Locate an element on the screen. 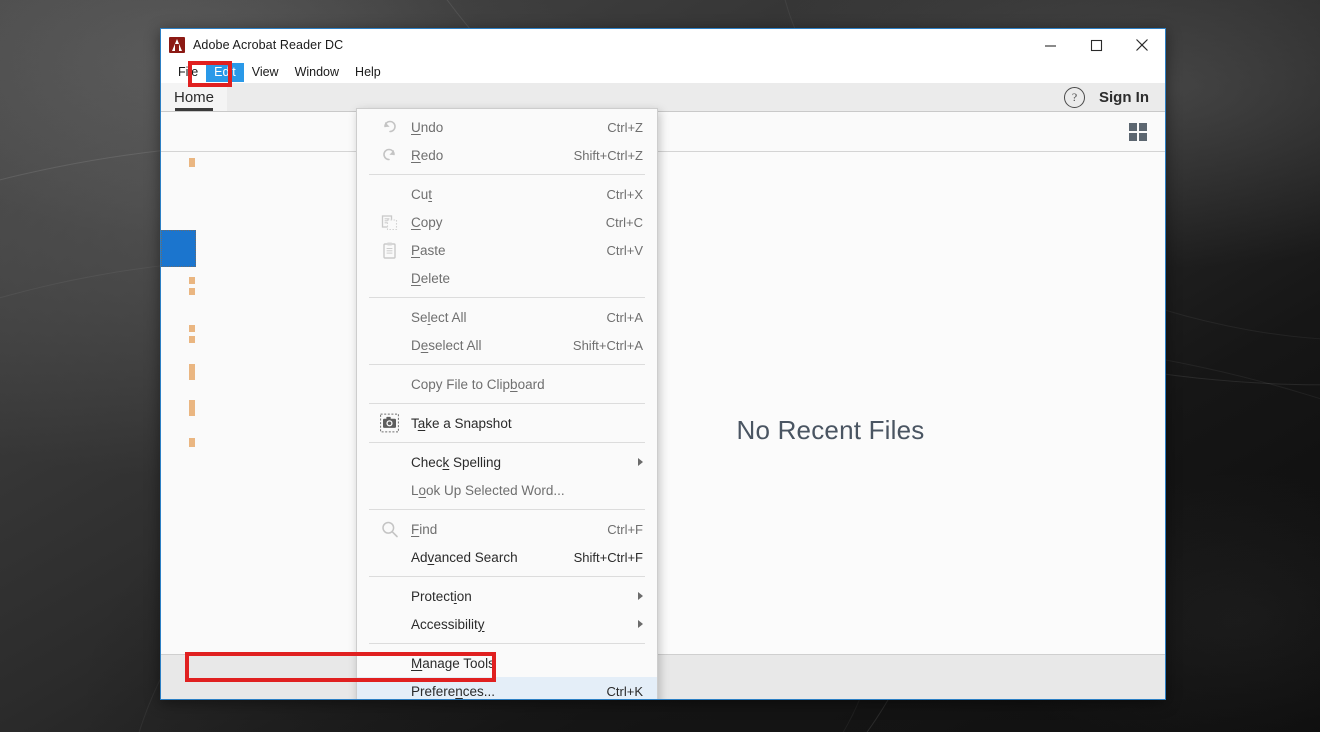  menu-item-label: Cut is located at coordinates (422, 194).